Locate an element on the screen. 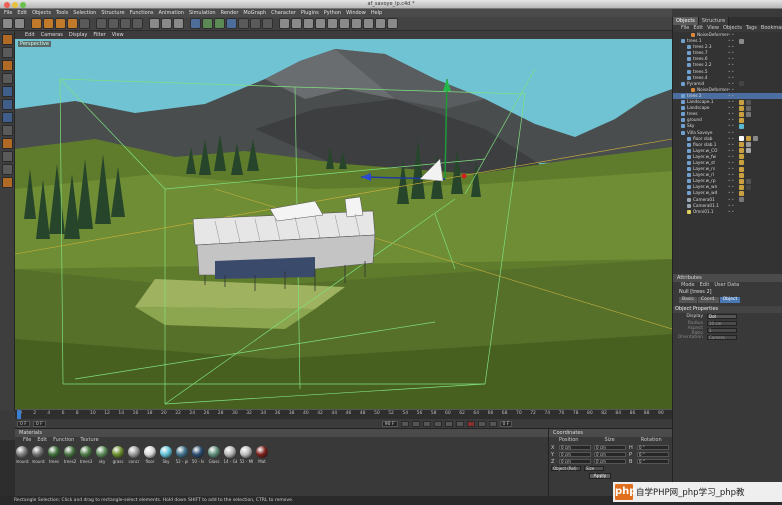 This screenshot has height=505, width=782. play-backward-icon is located at coordinates (426, 423).